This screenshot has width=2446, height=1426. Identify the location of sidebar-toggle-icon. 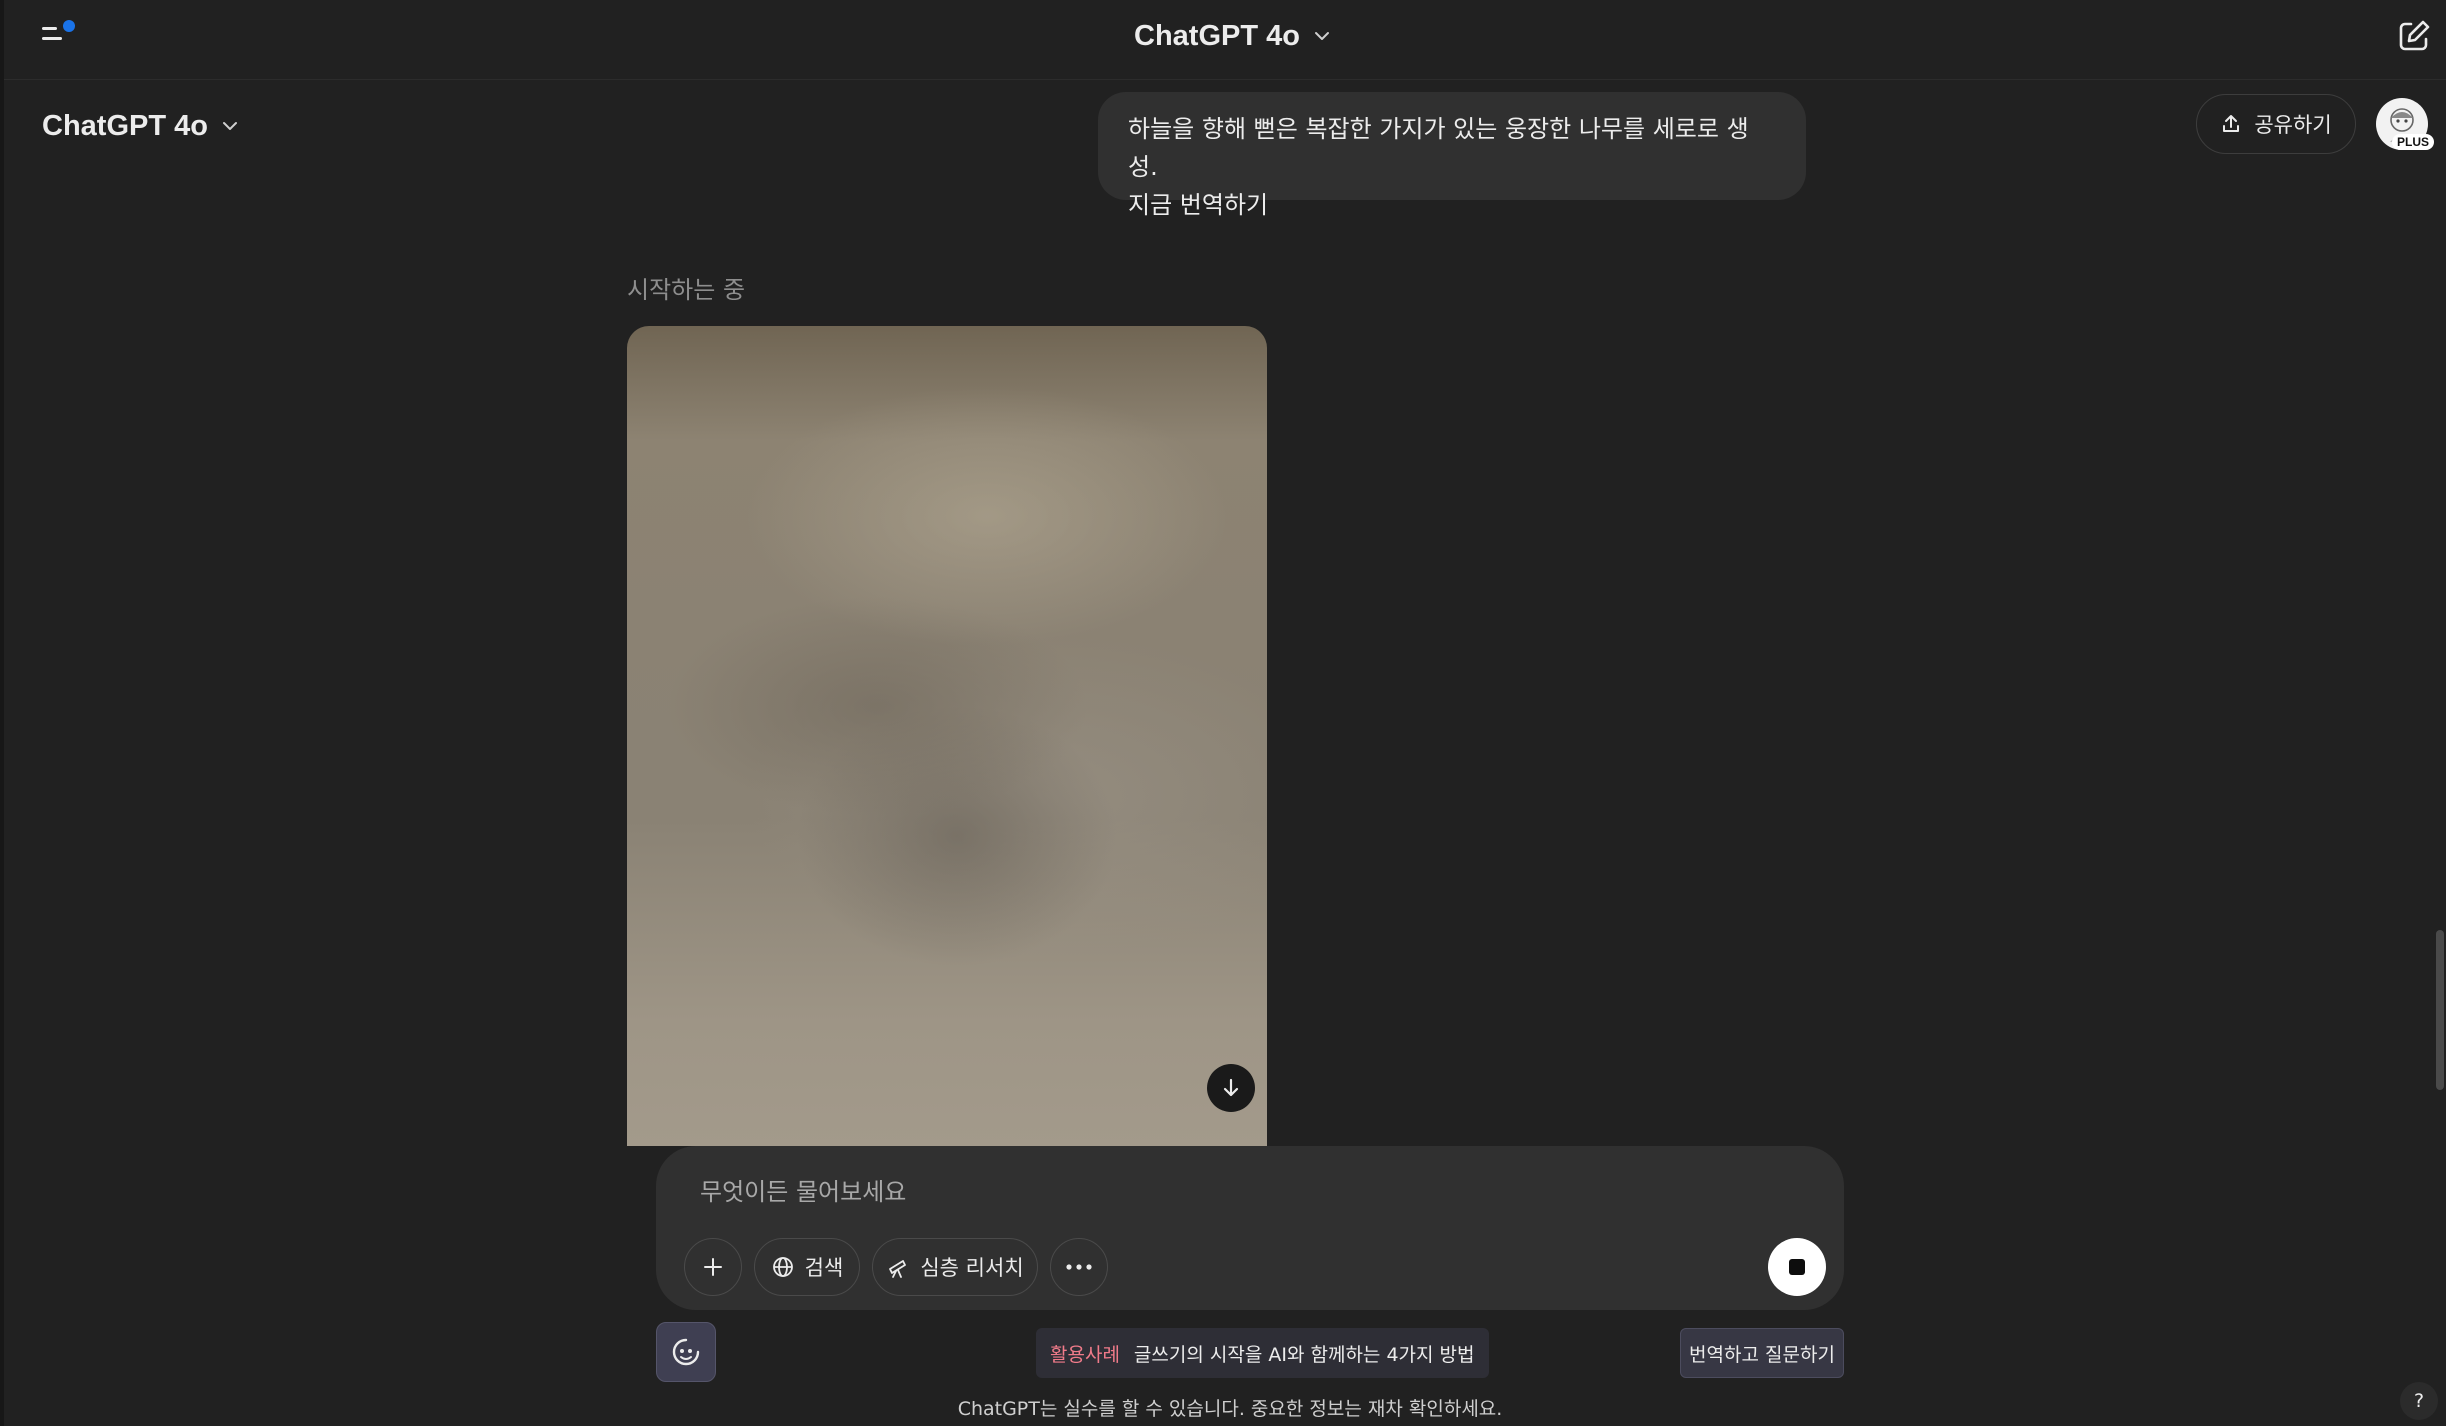
(58, 30).